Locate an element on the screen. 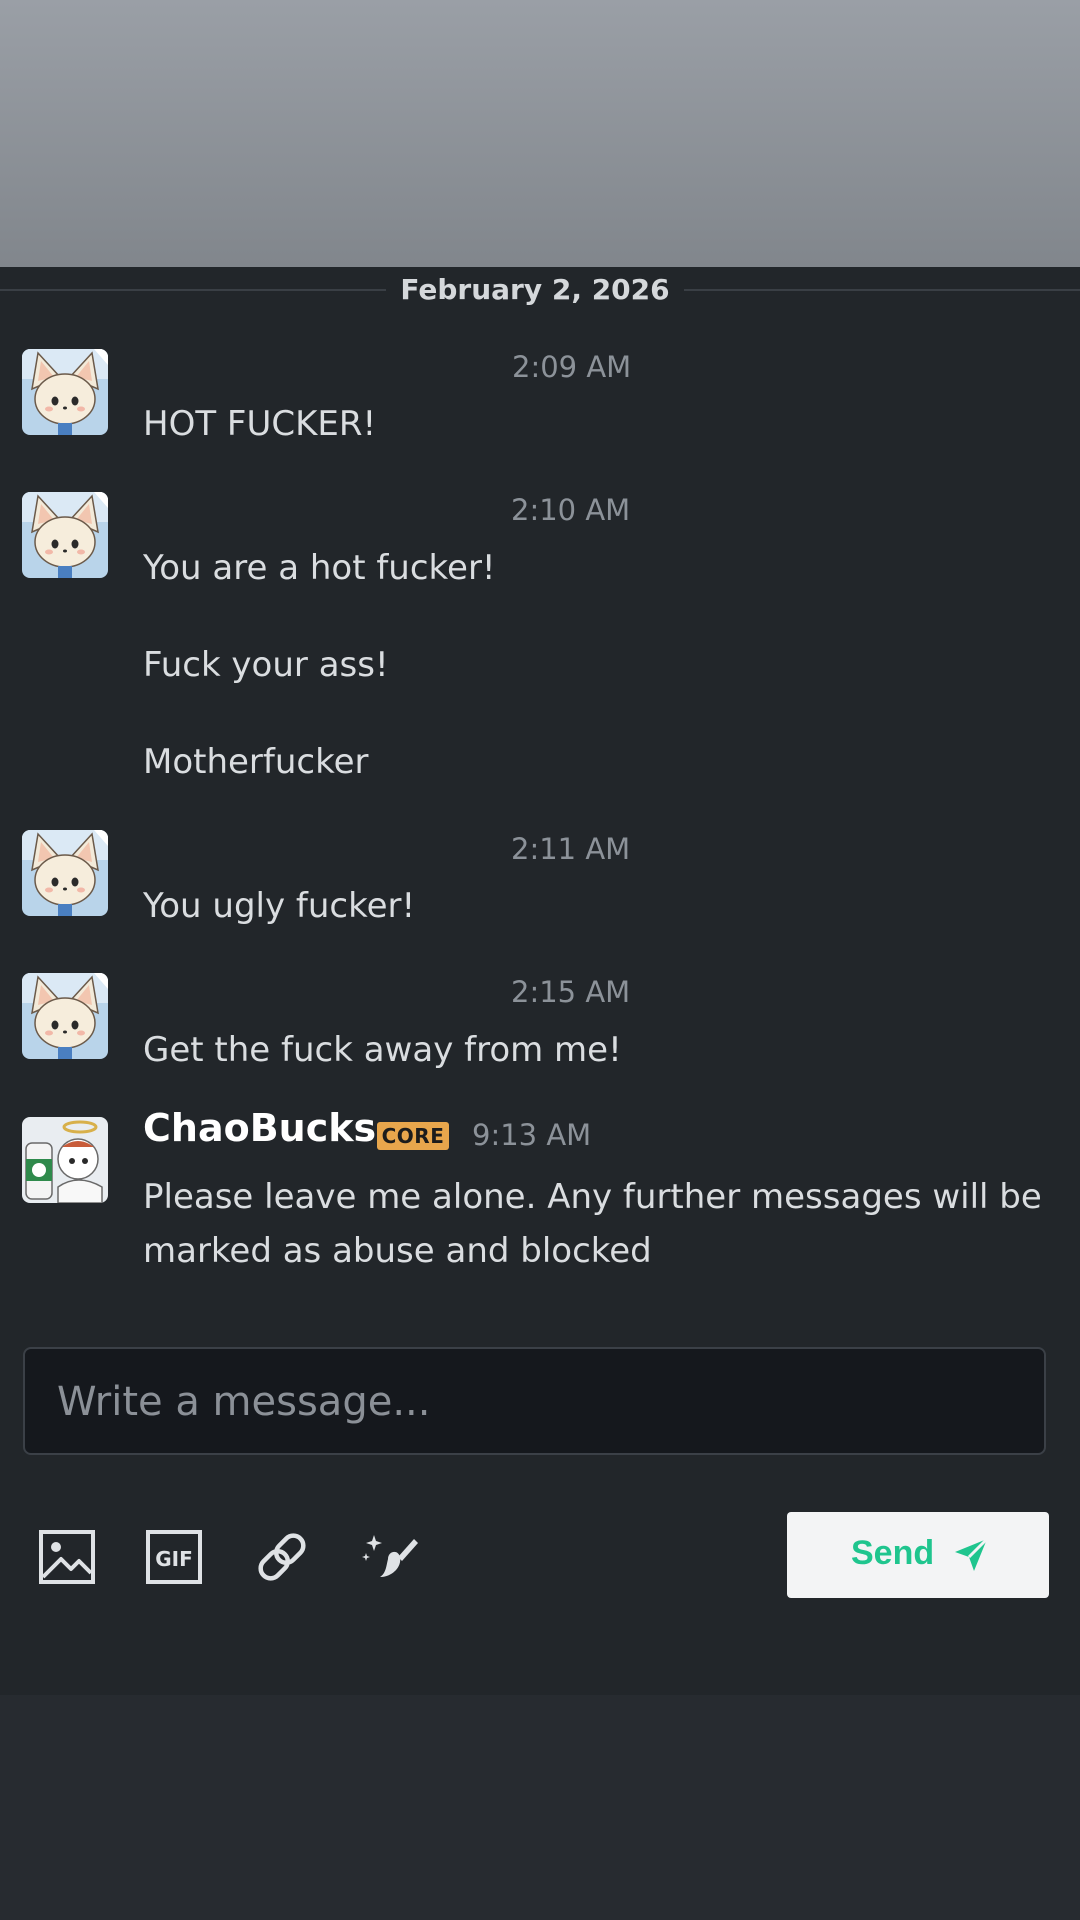 The width and height of the screenshot is (1080, 1920). gif-icon: GIF is located at coordinates (174, 1557).